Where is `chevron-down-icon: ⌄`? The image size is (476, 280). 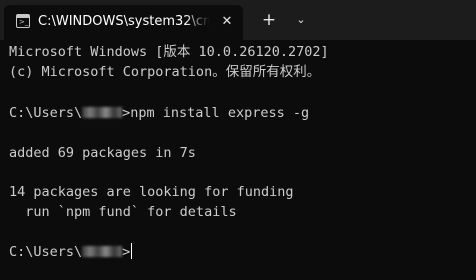 chevron-down-icon: ⌄ is located at coordinates (301, 20).